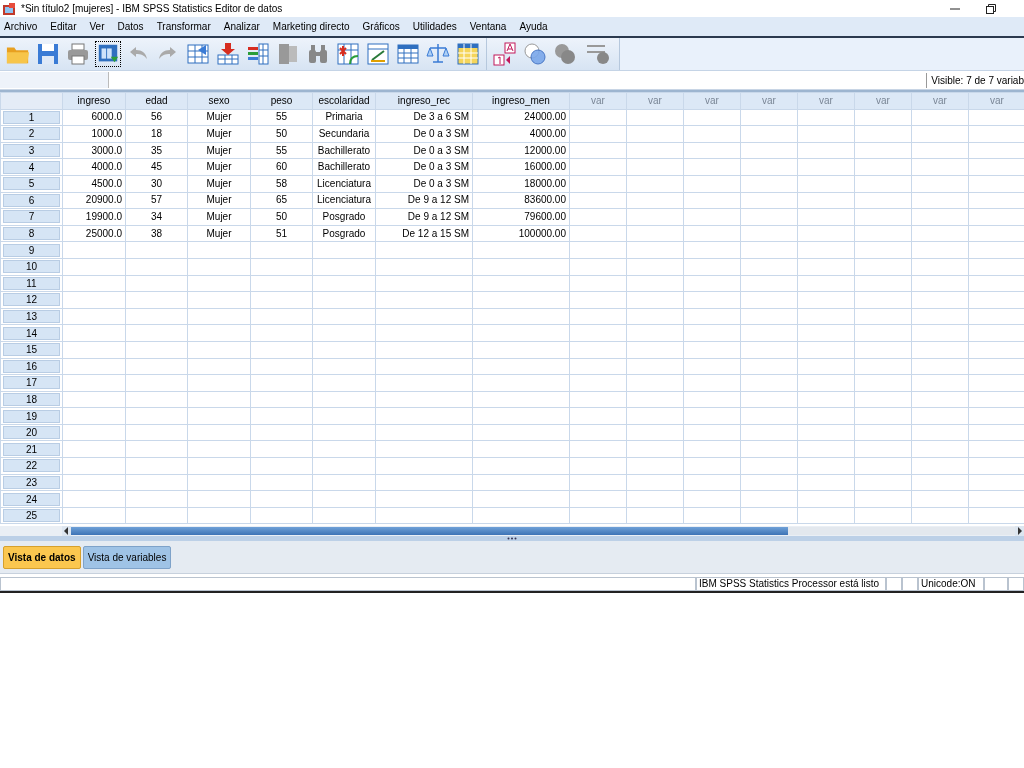 This screenshot has width=1024, height=768. What do you see at coordinates (31, 200) in the screenshot?
I see `row-header: 6` at bounding box center [31, 200].